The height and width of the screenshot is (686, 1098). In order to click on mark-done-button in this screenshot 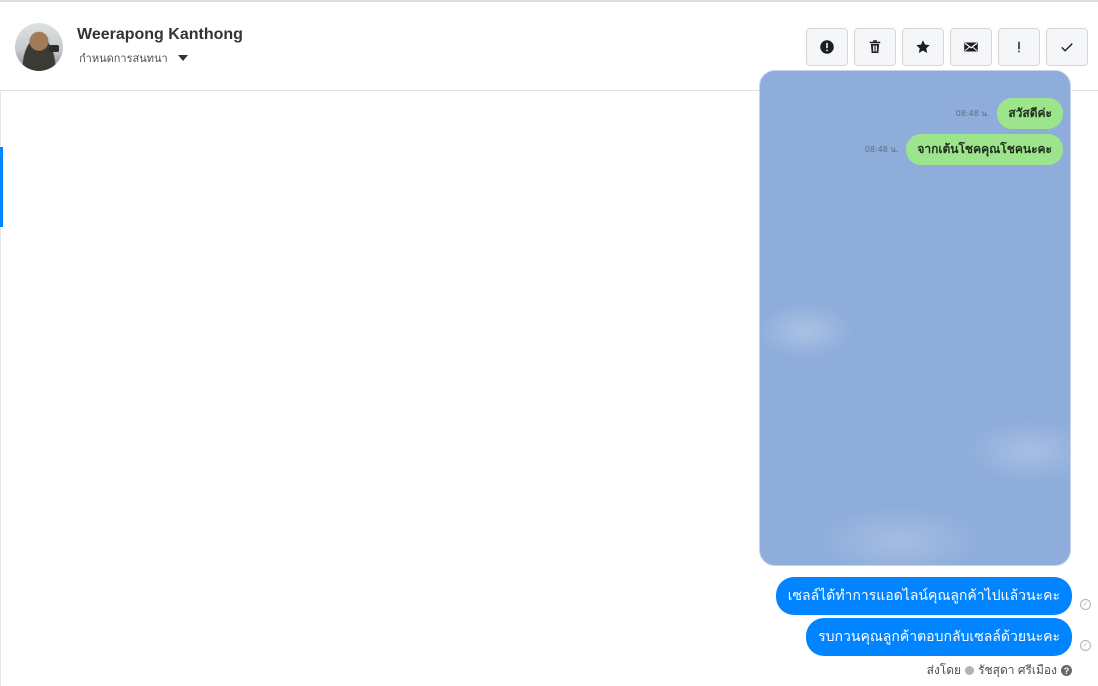, I will do `click(1067, 47)`.